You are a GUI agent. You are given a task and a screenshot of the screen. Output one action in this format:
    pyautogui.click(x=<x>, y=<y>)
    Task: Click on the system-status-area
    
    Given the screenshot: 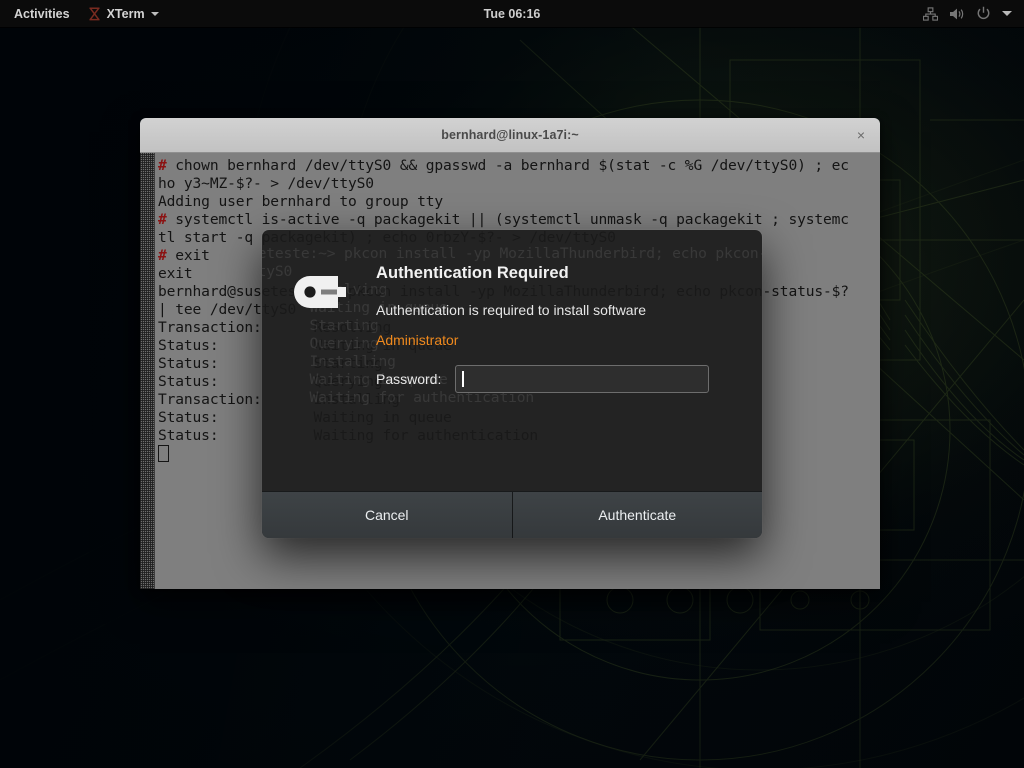 What is the action you would take?
    pyautogui.click(x=973, y=13)
    